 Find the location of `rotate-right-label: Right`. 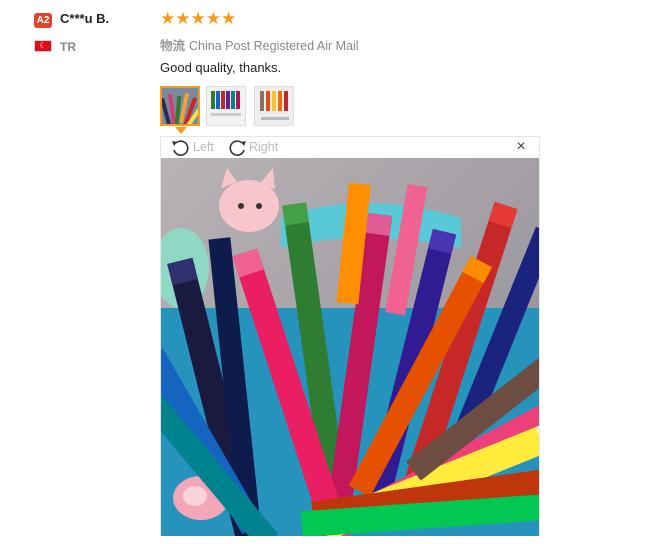

rotate-right-label: Right is located at coordinates (264, 147).